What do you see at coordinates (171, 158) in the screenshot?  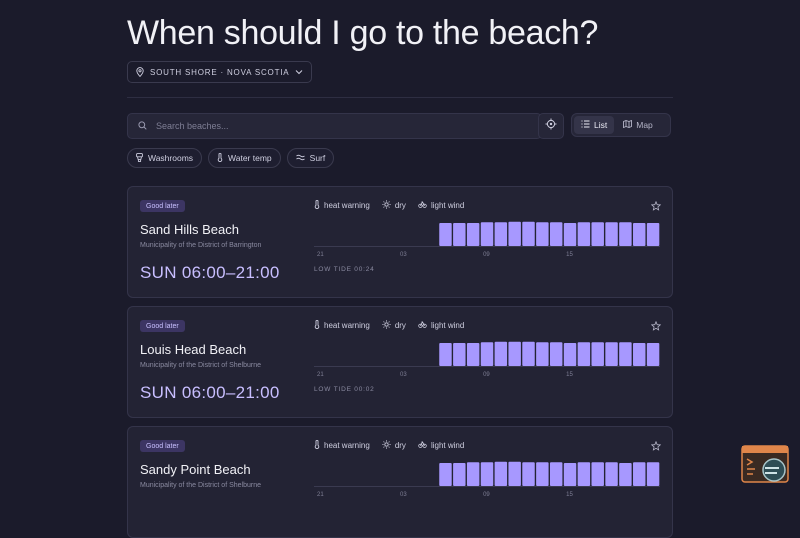 I see `filter-label: Washrooms` at bounding box center [171, 158].